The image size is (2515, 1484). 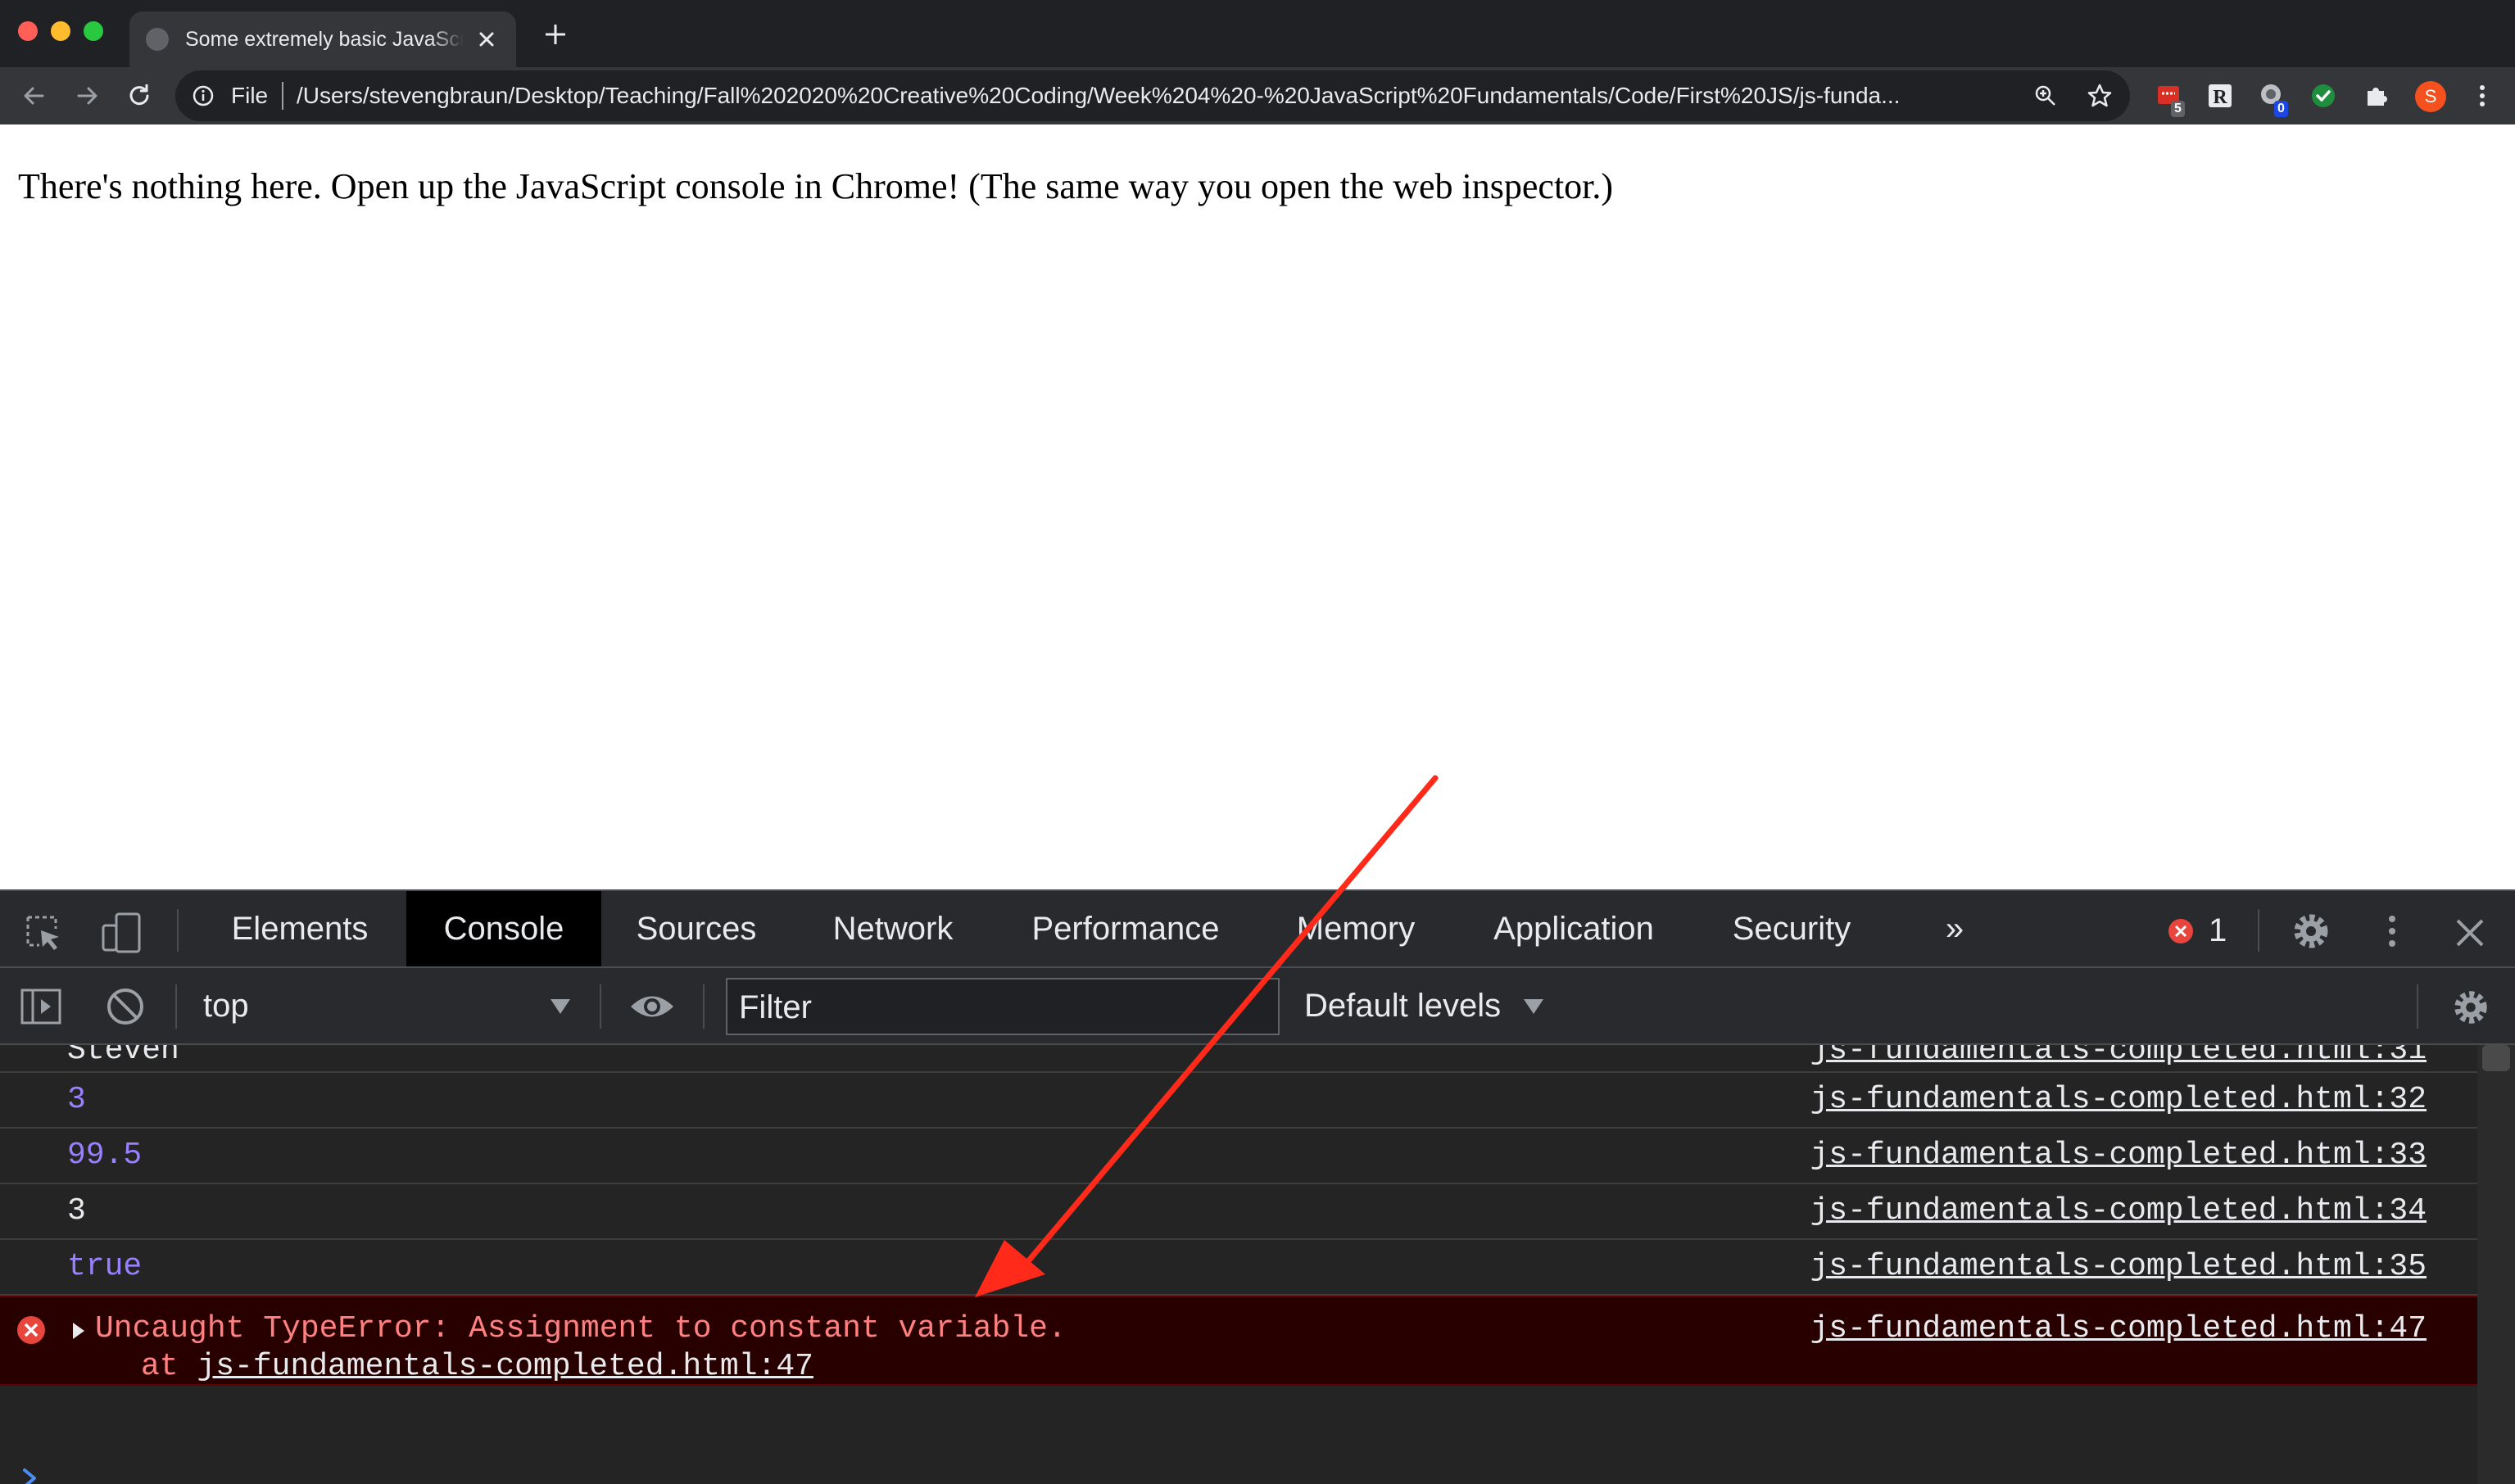 What do you see at coordinates (2119, 1058) in the screenshot?
I see `console-source-link: js-fundamentals-completed.html:31` at bounding box center [2119, 1058].